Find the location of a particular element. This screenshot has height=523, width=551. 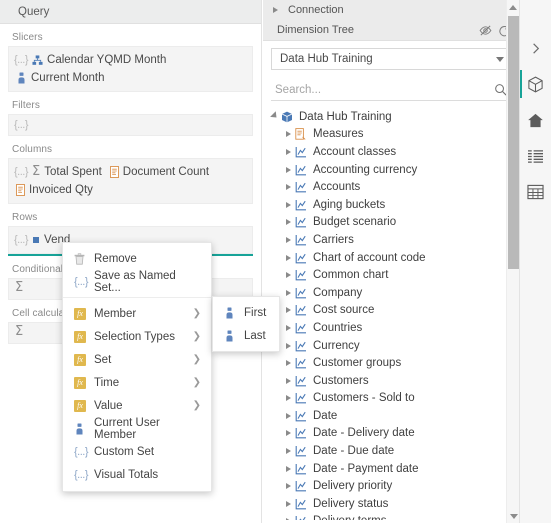

scroll-up-button is located at coordinates (513, 7).